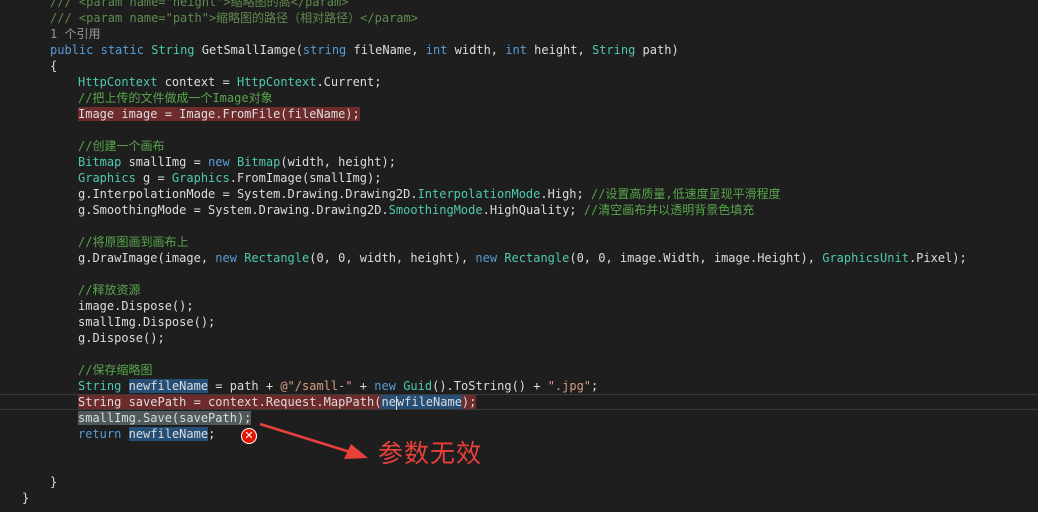  Describe the element at coordinates (305, 178) in the screenshot. I see `code-token: .FromImage(smallImg);` at that location.